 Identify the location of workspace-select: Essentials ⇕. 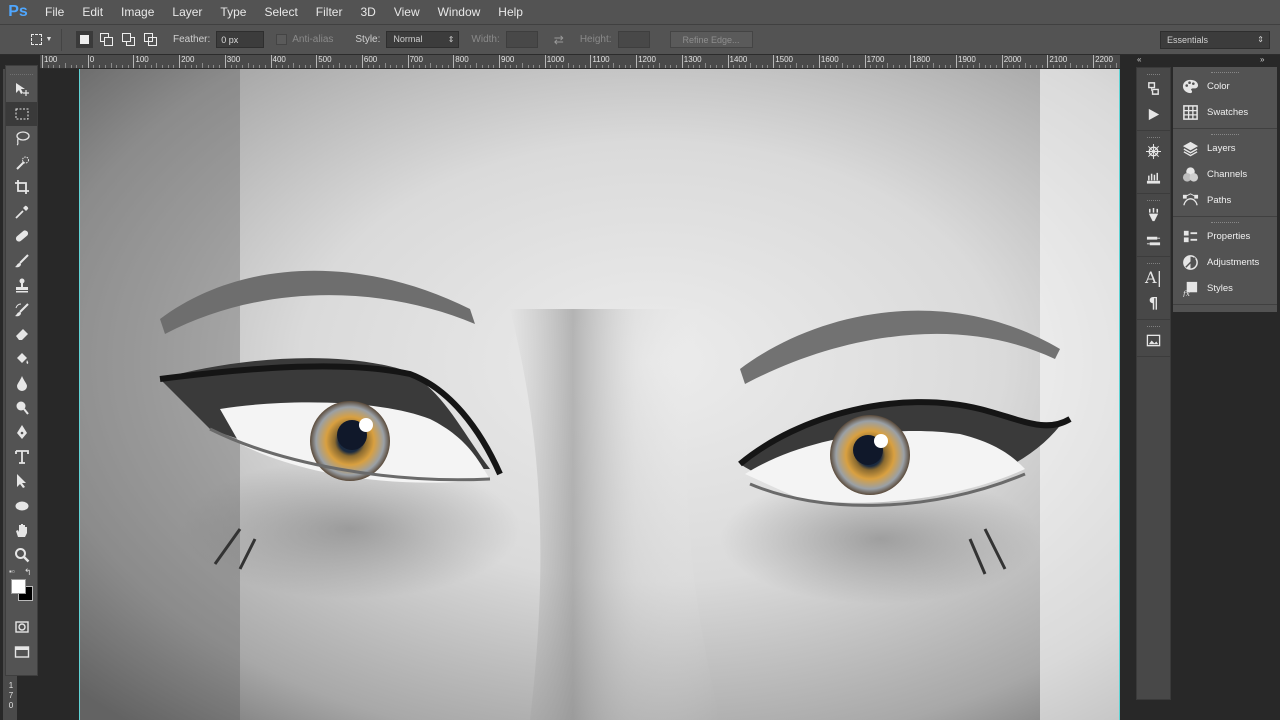
(1215, 40).